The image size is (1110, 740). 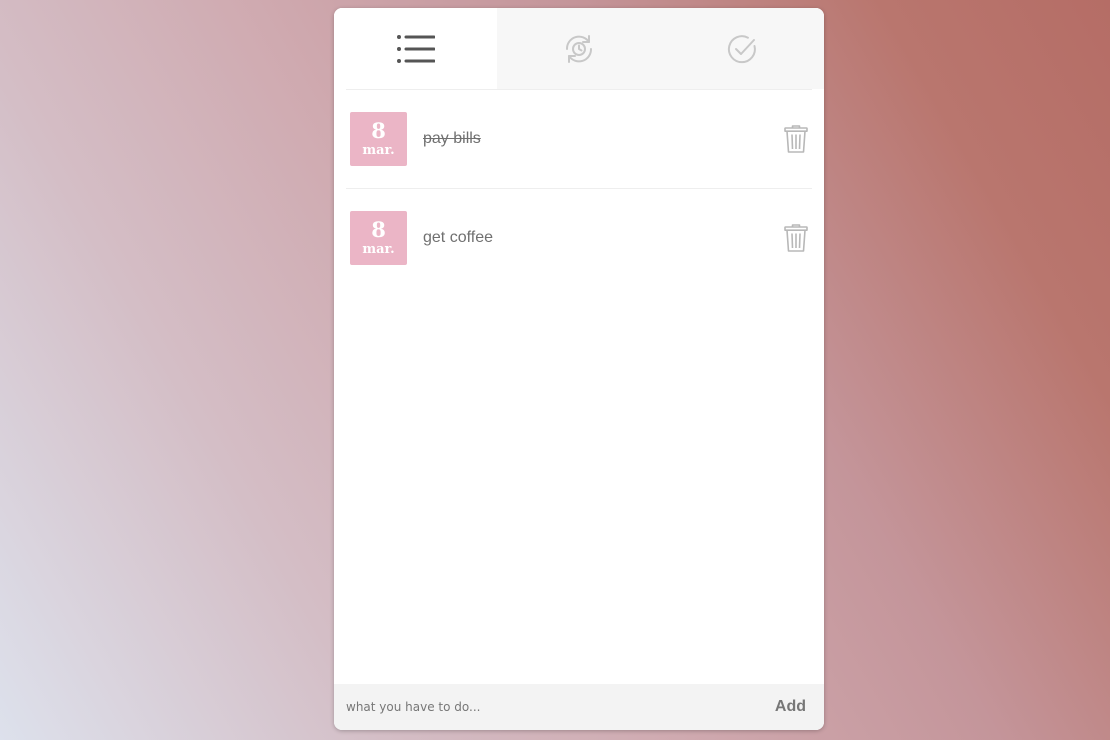 I want to click on todo-input, so click(x=549, y=706).